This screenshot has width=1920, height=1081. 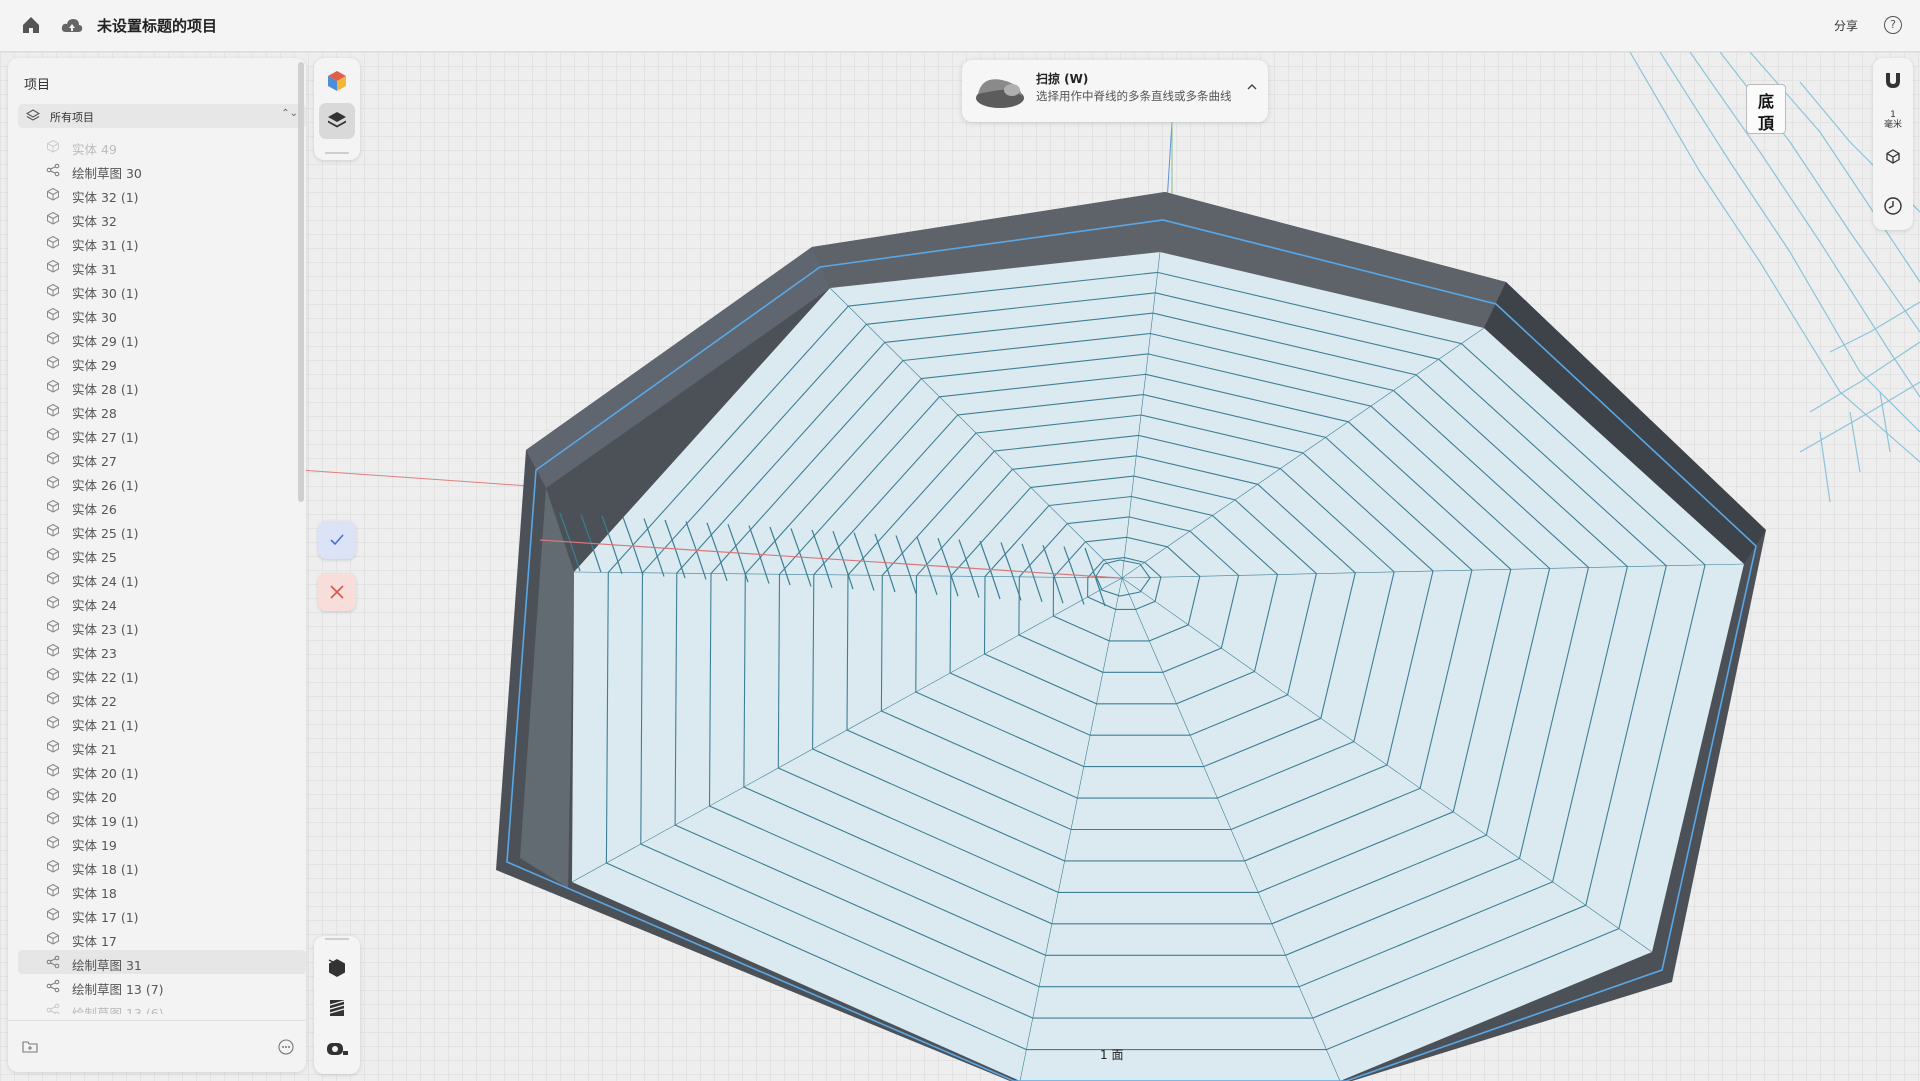 I want to click on list-item: 绘制草图 31, so click(x=162, y=962).